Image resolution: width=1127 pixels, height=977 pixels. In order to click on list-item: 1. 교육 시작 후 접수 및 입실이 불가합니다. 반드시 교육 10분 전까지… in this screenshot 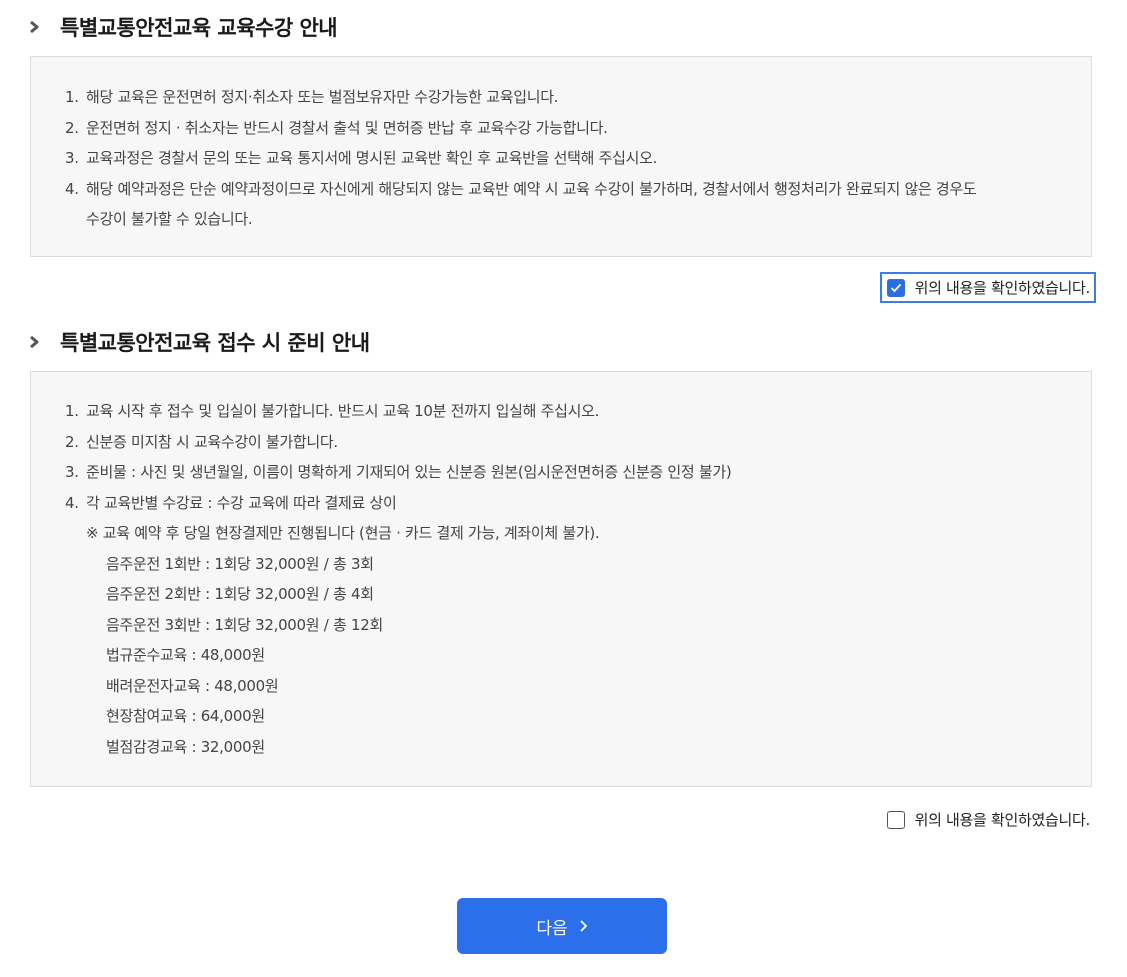, I will do `click(332, 411)`.